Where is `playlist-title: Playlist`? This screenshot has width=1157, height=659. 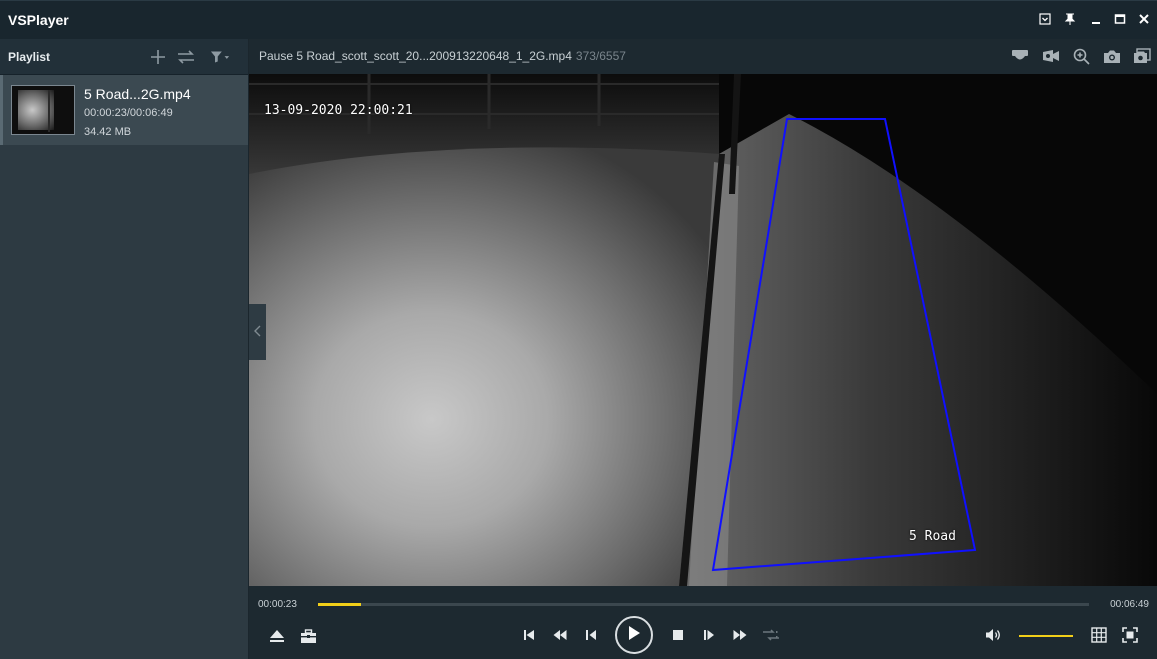
playlist-title: Playlist is located at coordinates (29, 57).